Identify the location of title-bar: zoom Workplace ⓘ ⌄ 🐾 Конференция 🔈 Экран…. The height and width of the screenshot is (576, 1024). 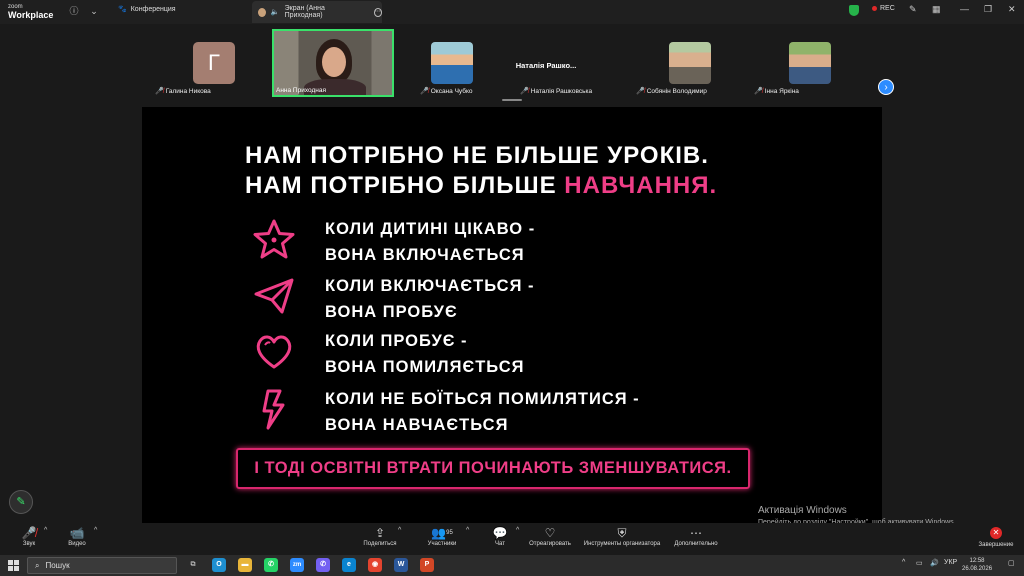
(512, 12).